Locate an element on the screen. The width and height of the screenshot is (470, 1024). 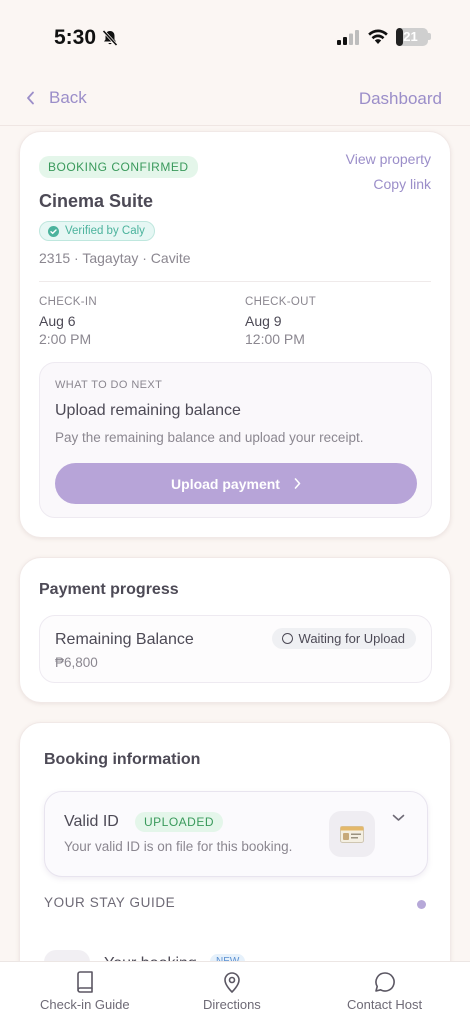
tab-directions: Directions is located at coordinates (232, 991).